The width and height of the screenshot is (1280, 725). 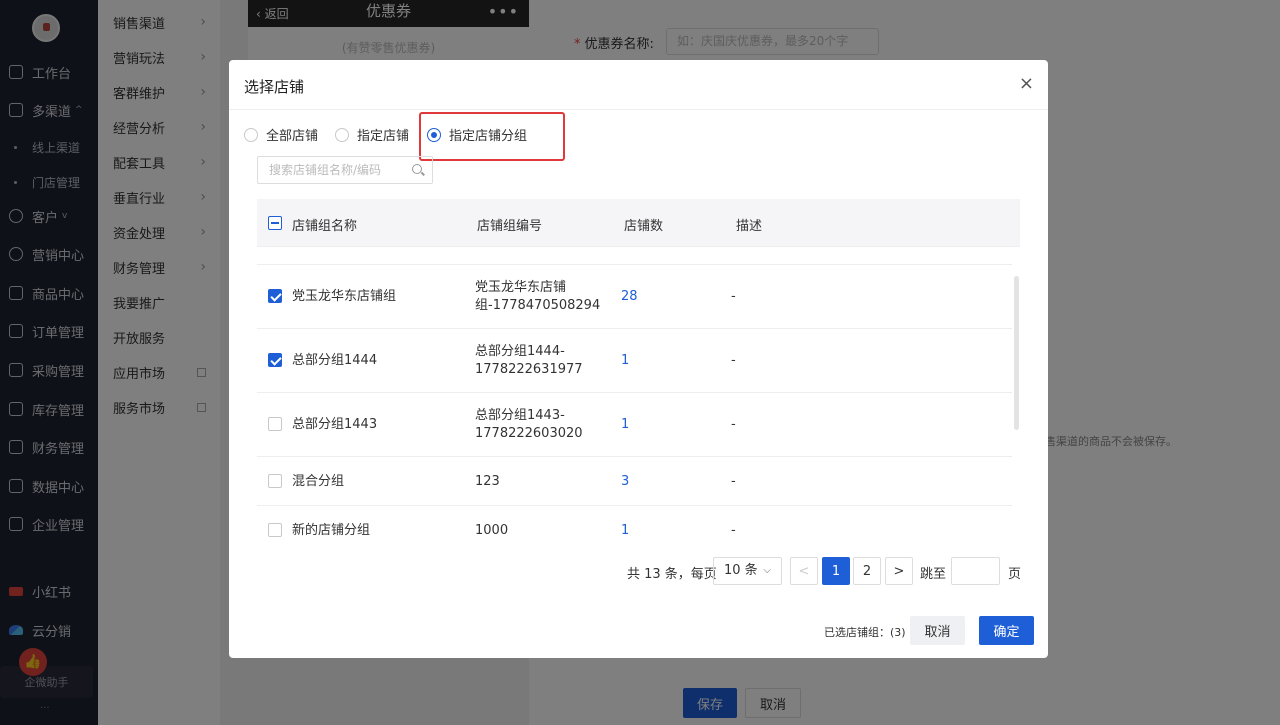 I want to click on cell-group-code: 总部分组1443- 1778222603020, so click(x=529, y=425).